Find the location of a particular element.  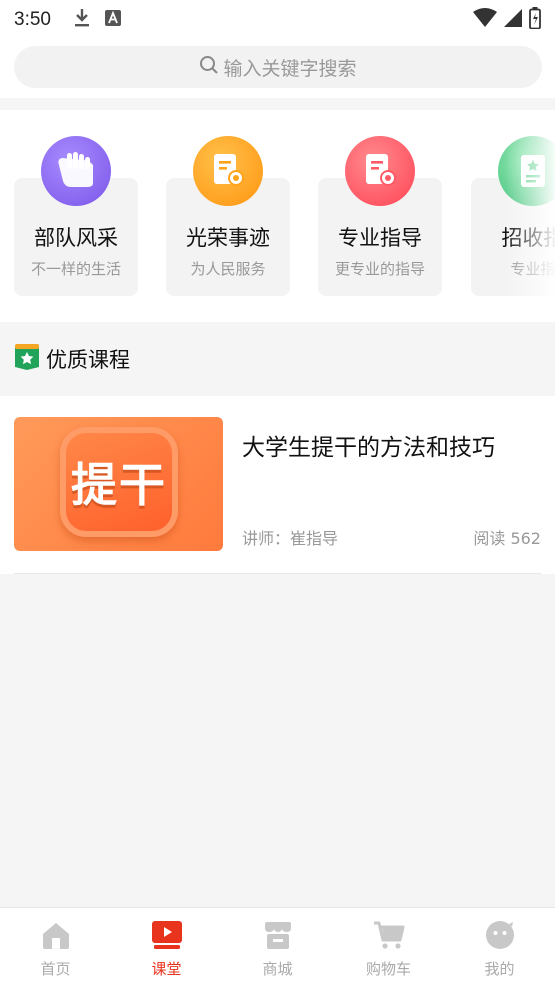

battery-icon is located at coordinates (535, 20).